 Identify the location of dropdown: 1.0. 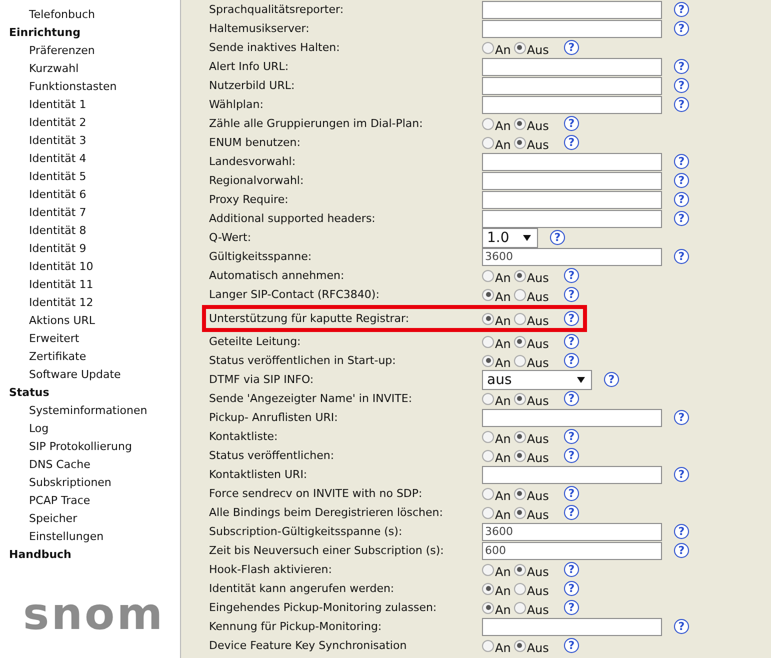
(510, 238).